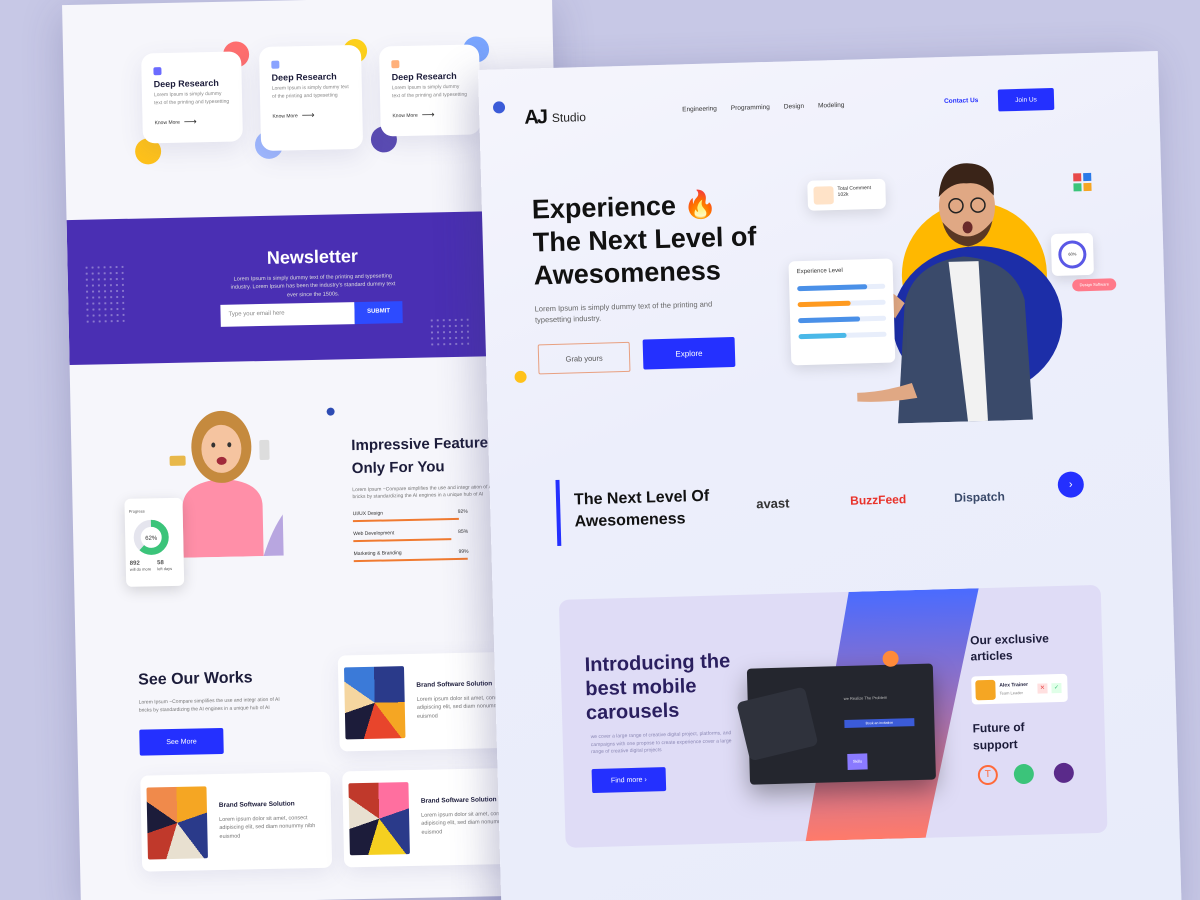 The height and width of the screenshot is (900, 1200). Describe the element at coordinates (750, 108) in the screenshot. I see `nav-link-programming: Programming` at that location.